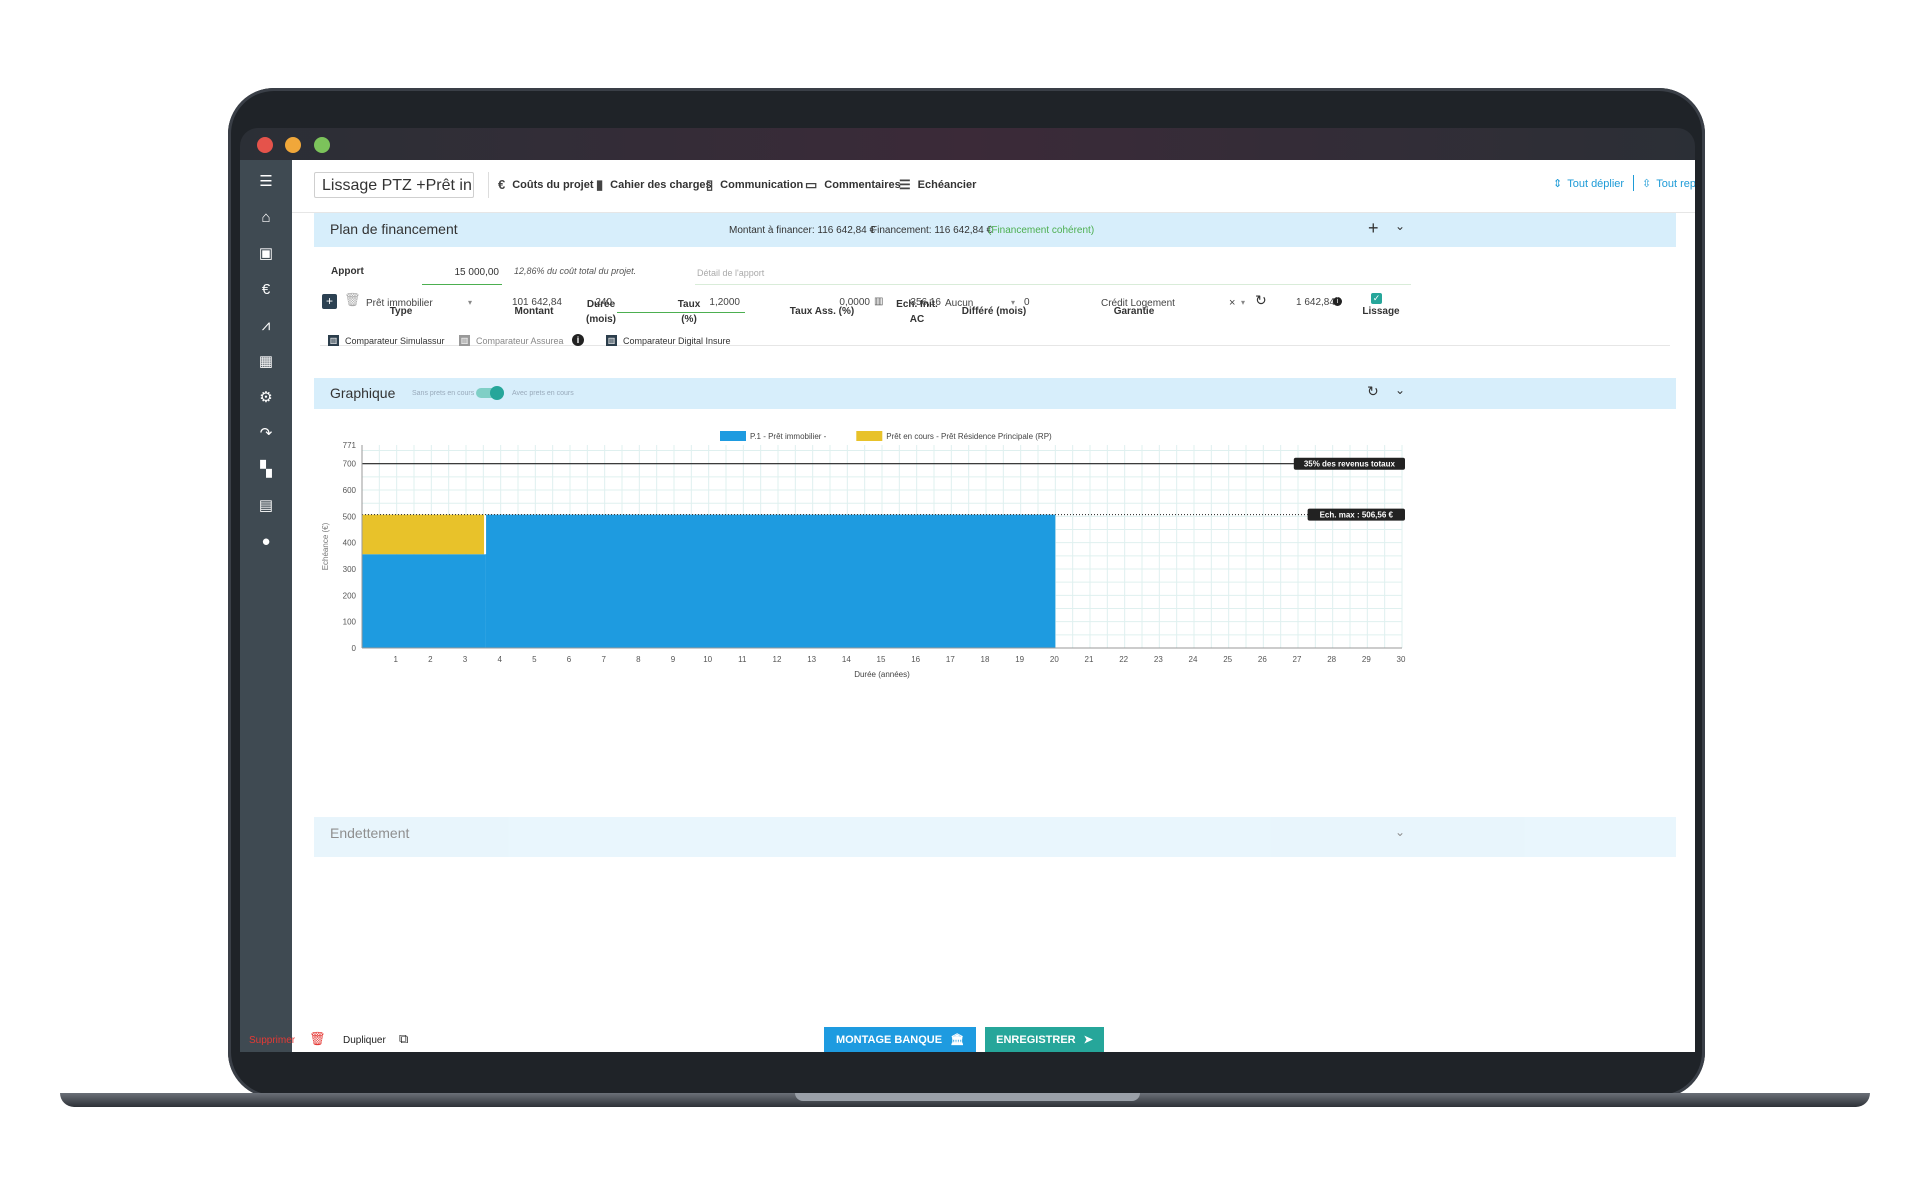 This screenshot has height=1187, width=1920. Describe the element at coordinates (677, 340) in the screenshot. I see `comparator-label: Comparateur Digital Insure` at that location.